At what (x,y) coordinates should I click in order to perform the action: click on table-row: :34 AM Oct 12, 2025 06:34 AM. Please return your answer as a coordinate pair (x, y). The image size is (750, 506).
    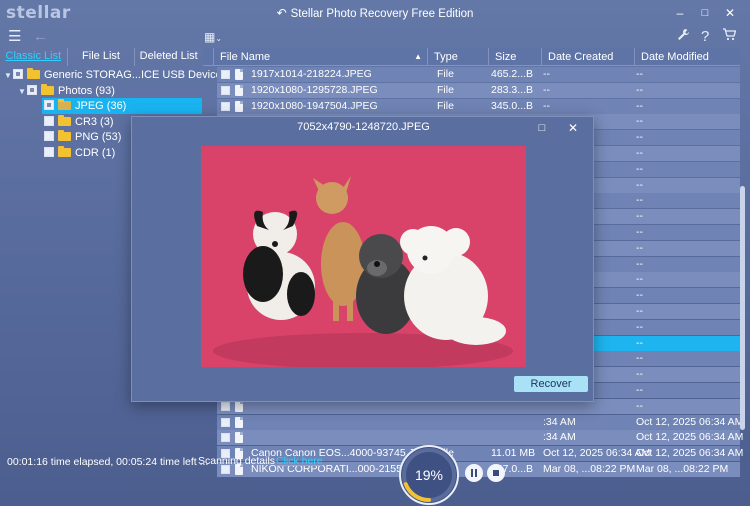
    Looking at the image, I should click on (480, 422).